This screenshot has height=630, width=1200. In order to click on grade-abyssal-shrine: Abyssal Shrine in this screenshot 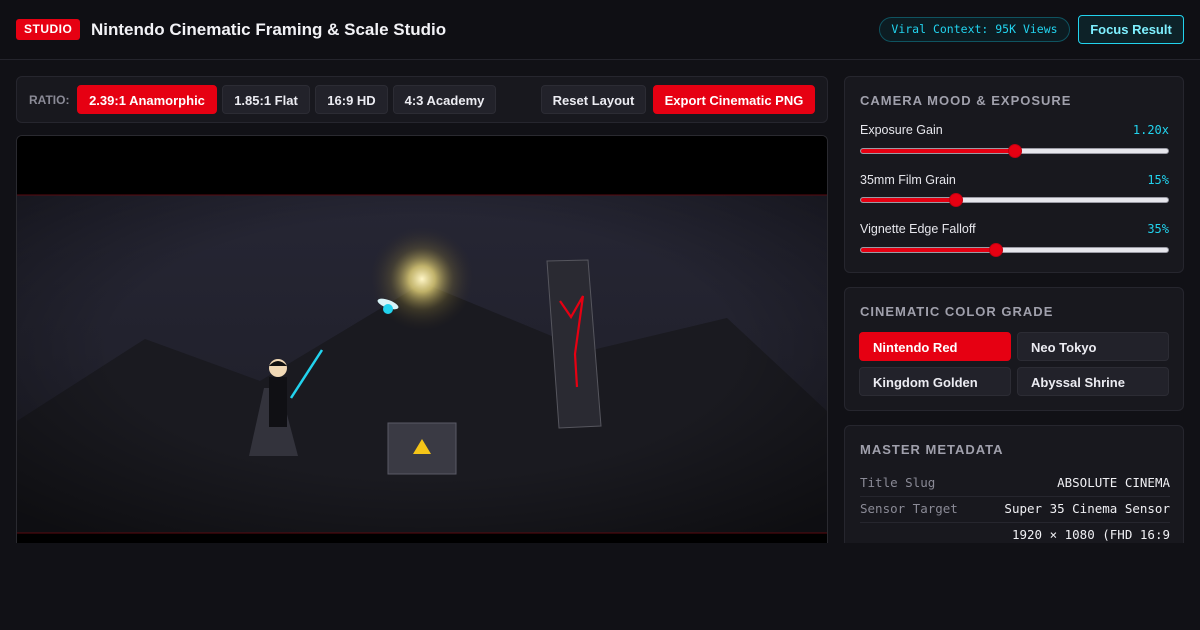, I will do `click(1093, 381)`.